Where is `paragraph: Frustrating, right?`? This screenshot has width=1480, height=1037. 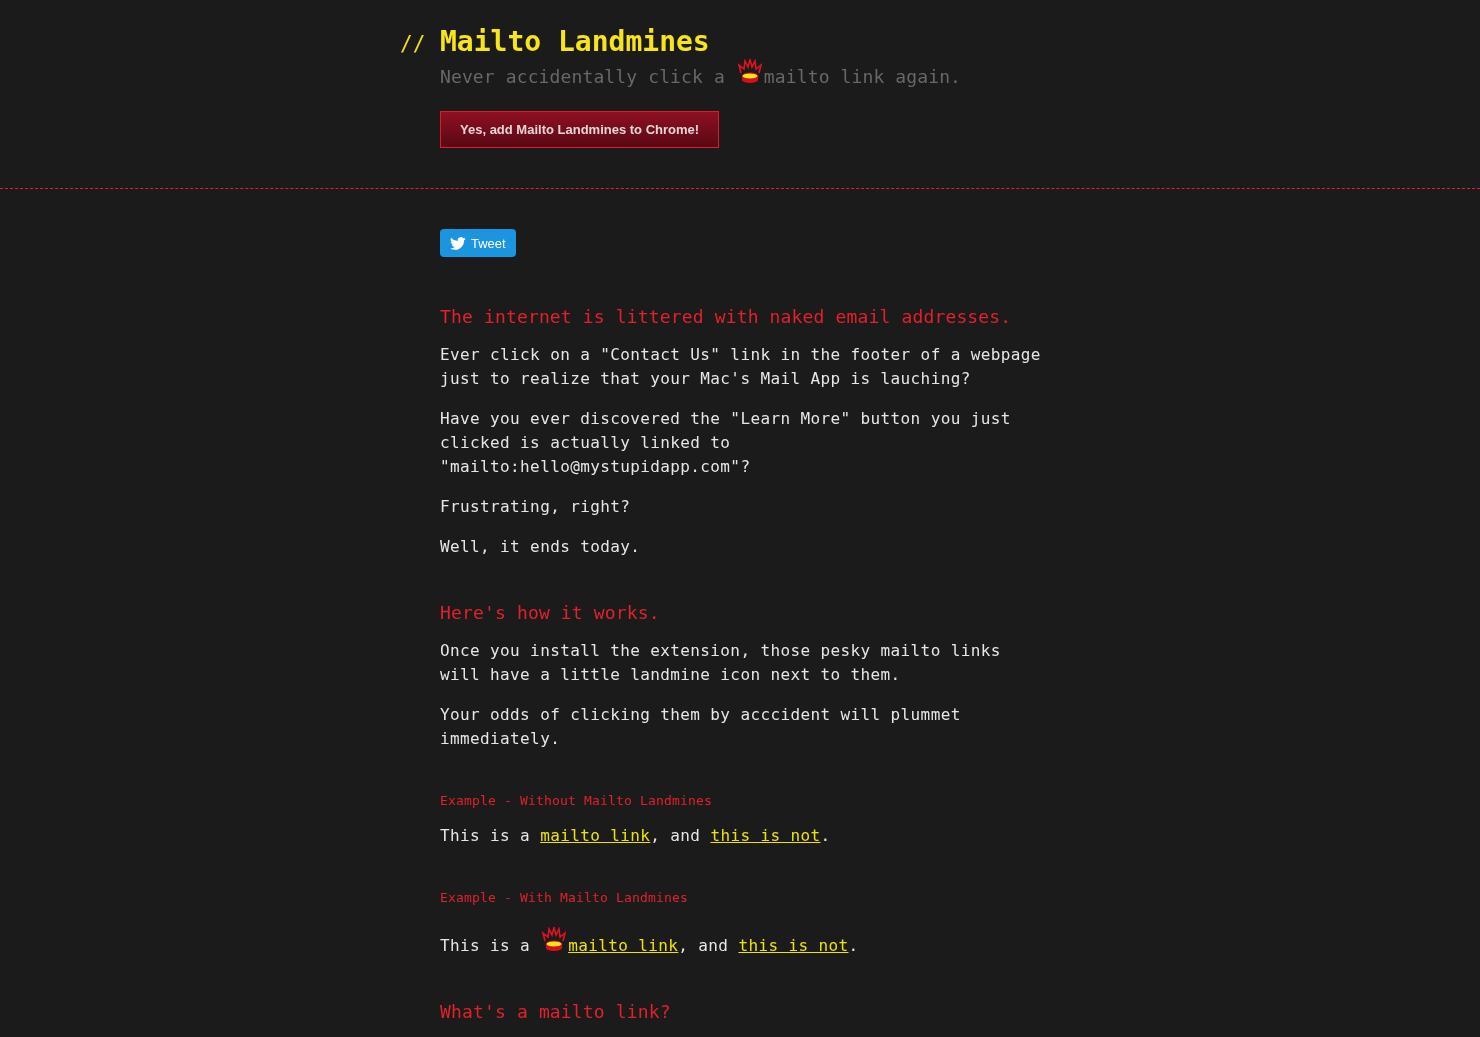
paragraph: Frustrating, right? is located at coordinates (536, 507).